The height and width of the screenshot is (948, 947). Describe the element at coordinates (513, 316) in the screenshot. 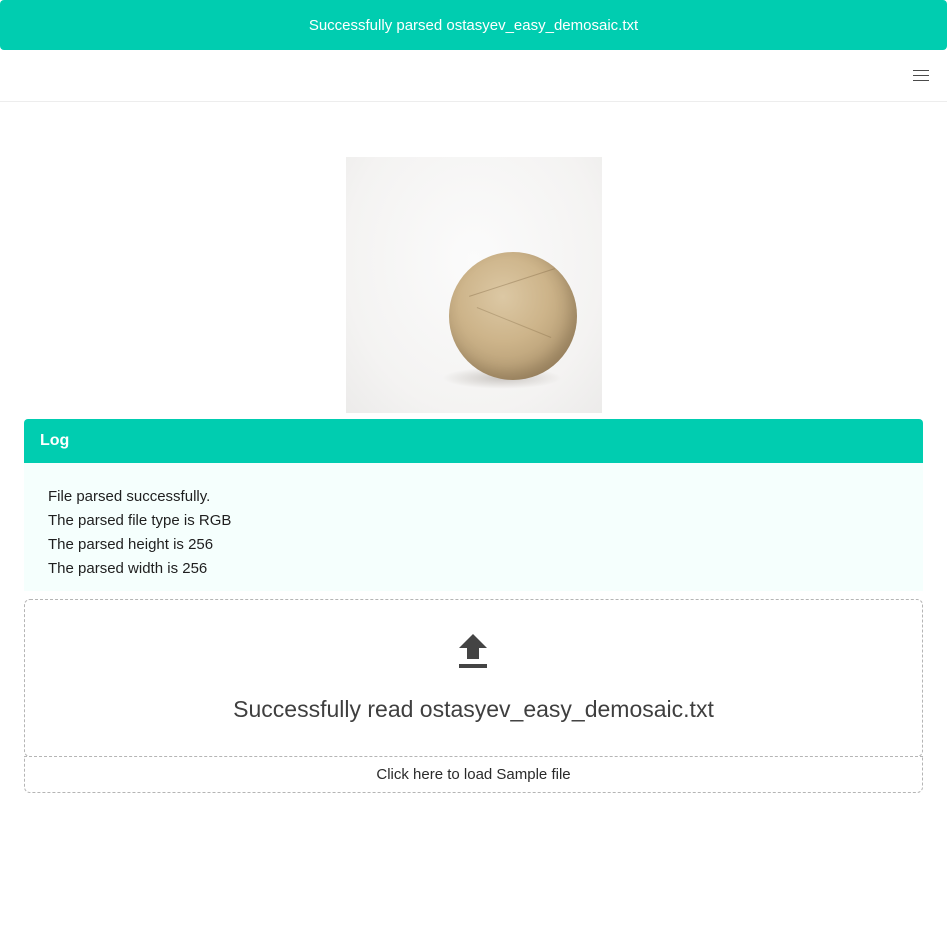

I see `ball-image` at that location.